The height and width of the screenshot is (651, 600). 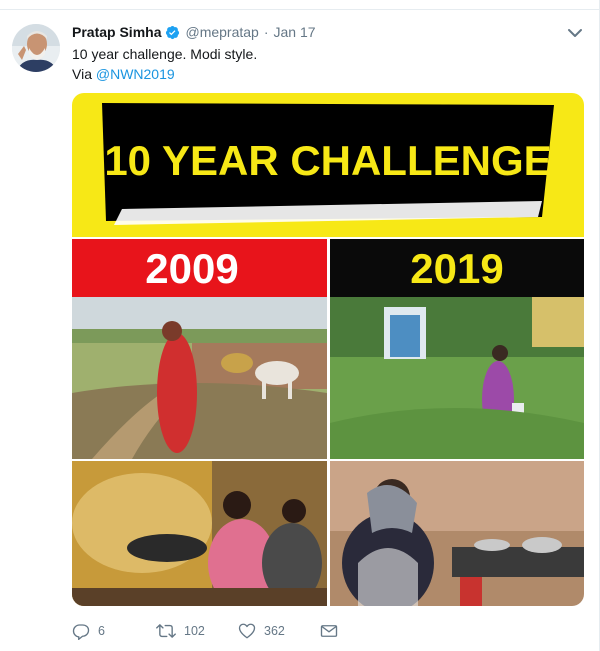 What do you see at coordinates (173, 32) in the screenshot?
I see `verified-badge-icon` at bounding box center [173, 32].